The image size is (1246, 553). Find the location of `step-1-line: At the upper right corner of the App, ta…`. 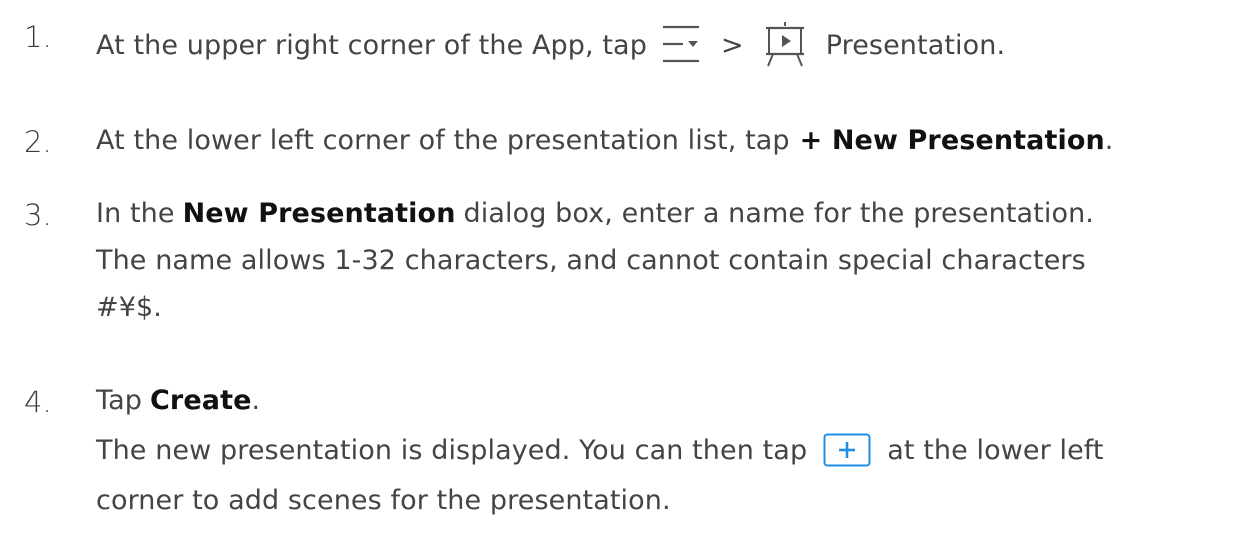

step-1-line: At the upper right corner of the App, ta… is located at coordinates (550, 45).